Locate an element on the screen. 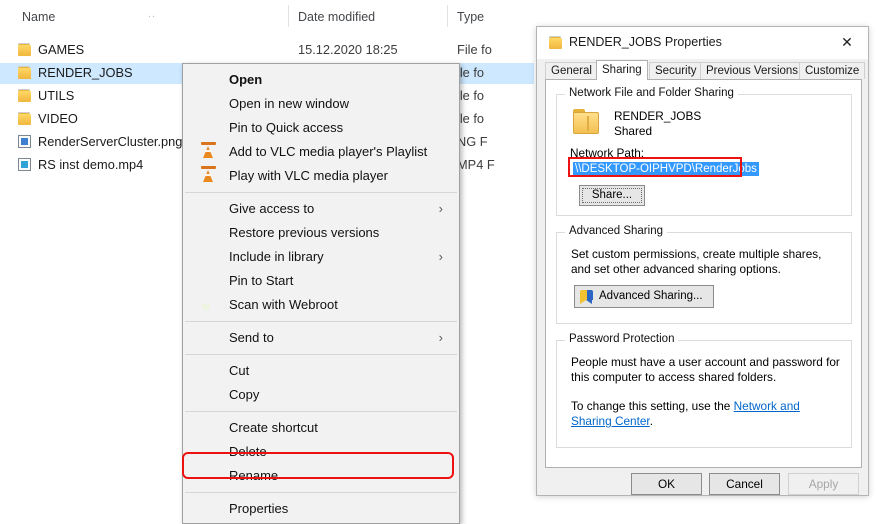 The height and width of the screenshot is (524, 876). column-header-type: Type is located at coordinates (470, 17).